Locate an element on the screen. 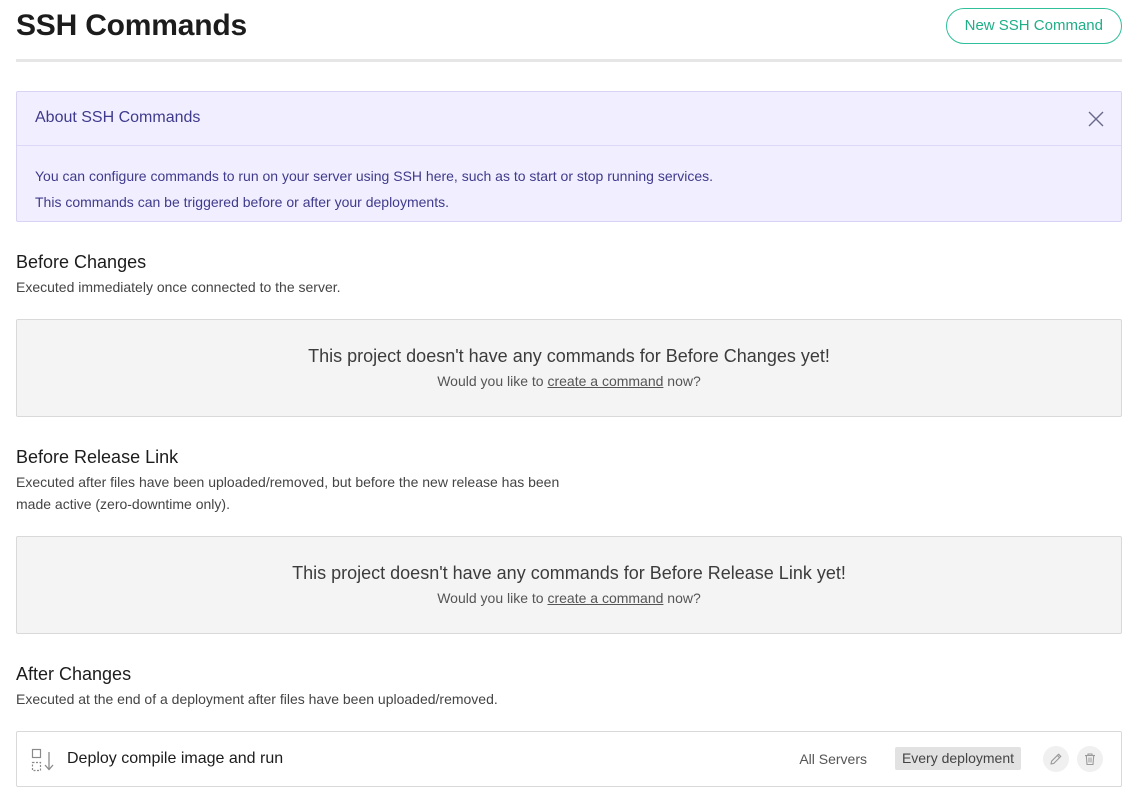 The height and width of the screenshot is (812, 1140). page-title: SSH Commands is located at coordinates (131, 25).